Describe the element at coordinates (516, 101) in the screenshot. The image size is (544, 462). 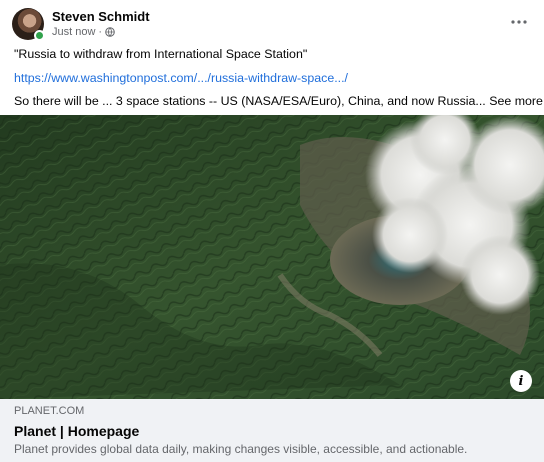
I see `see-more-link: See more` at that location.